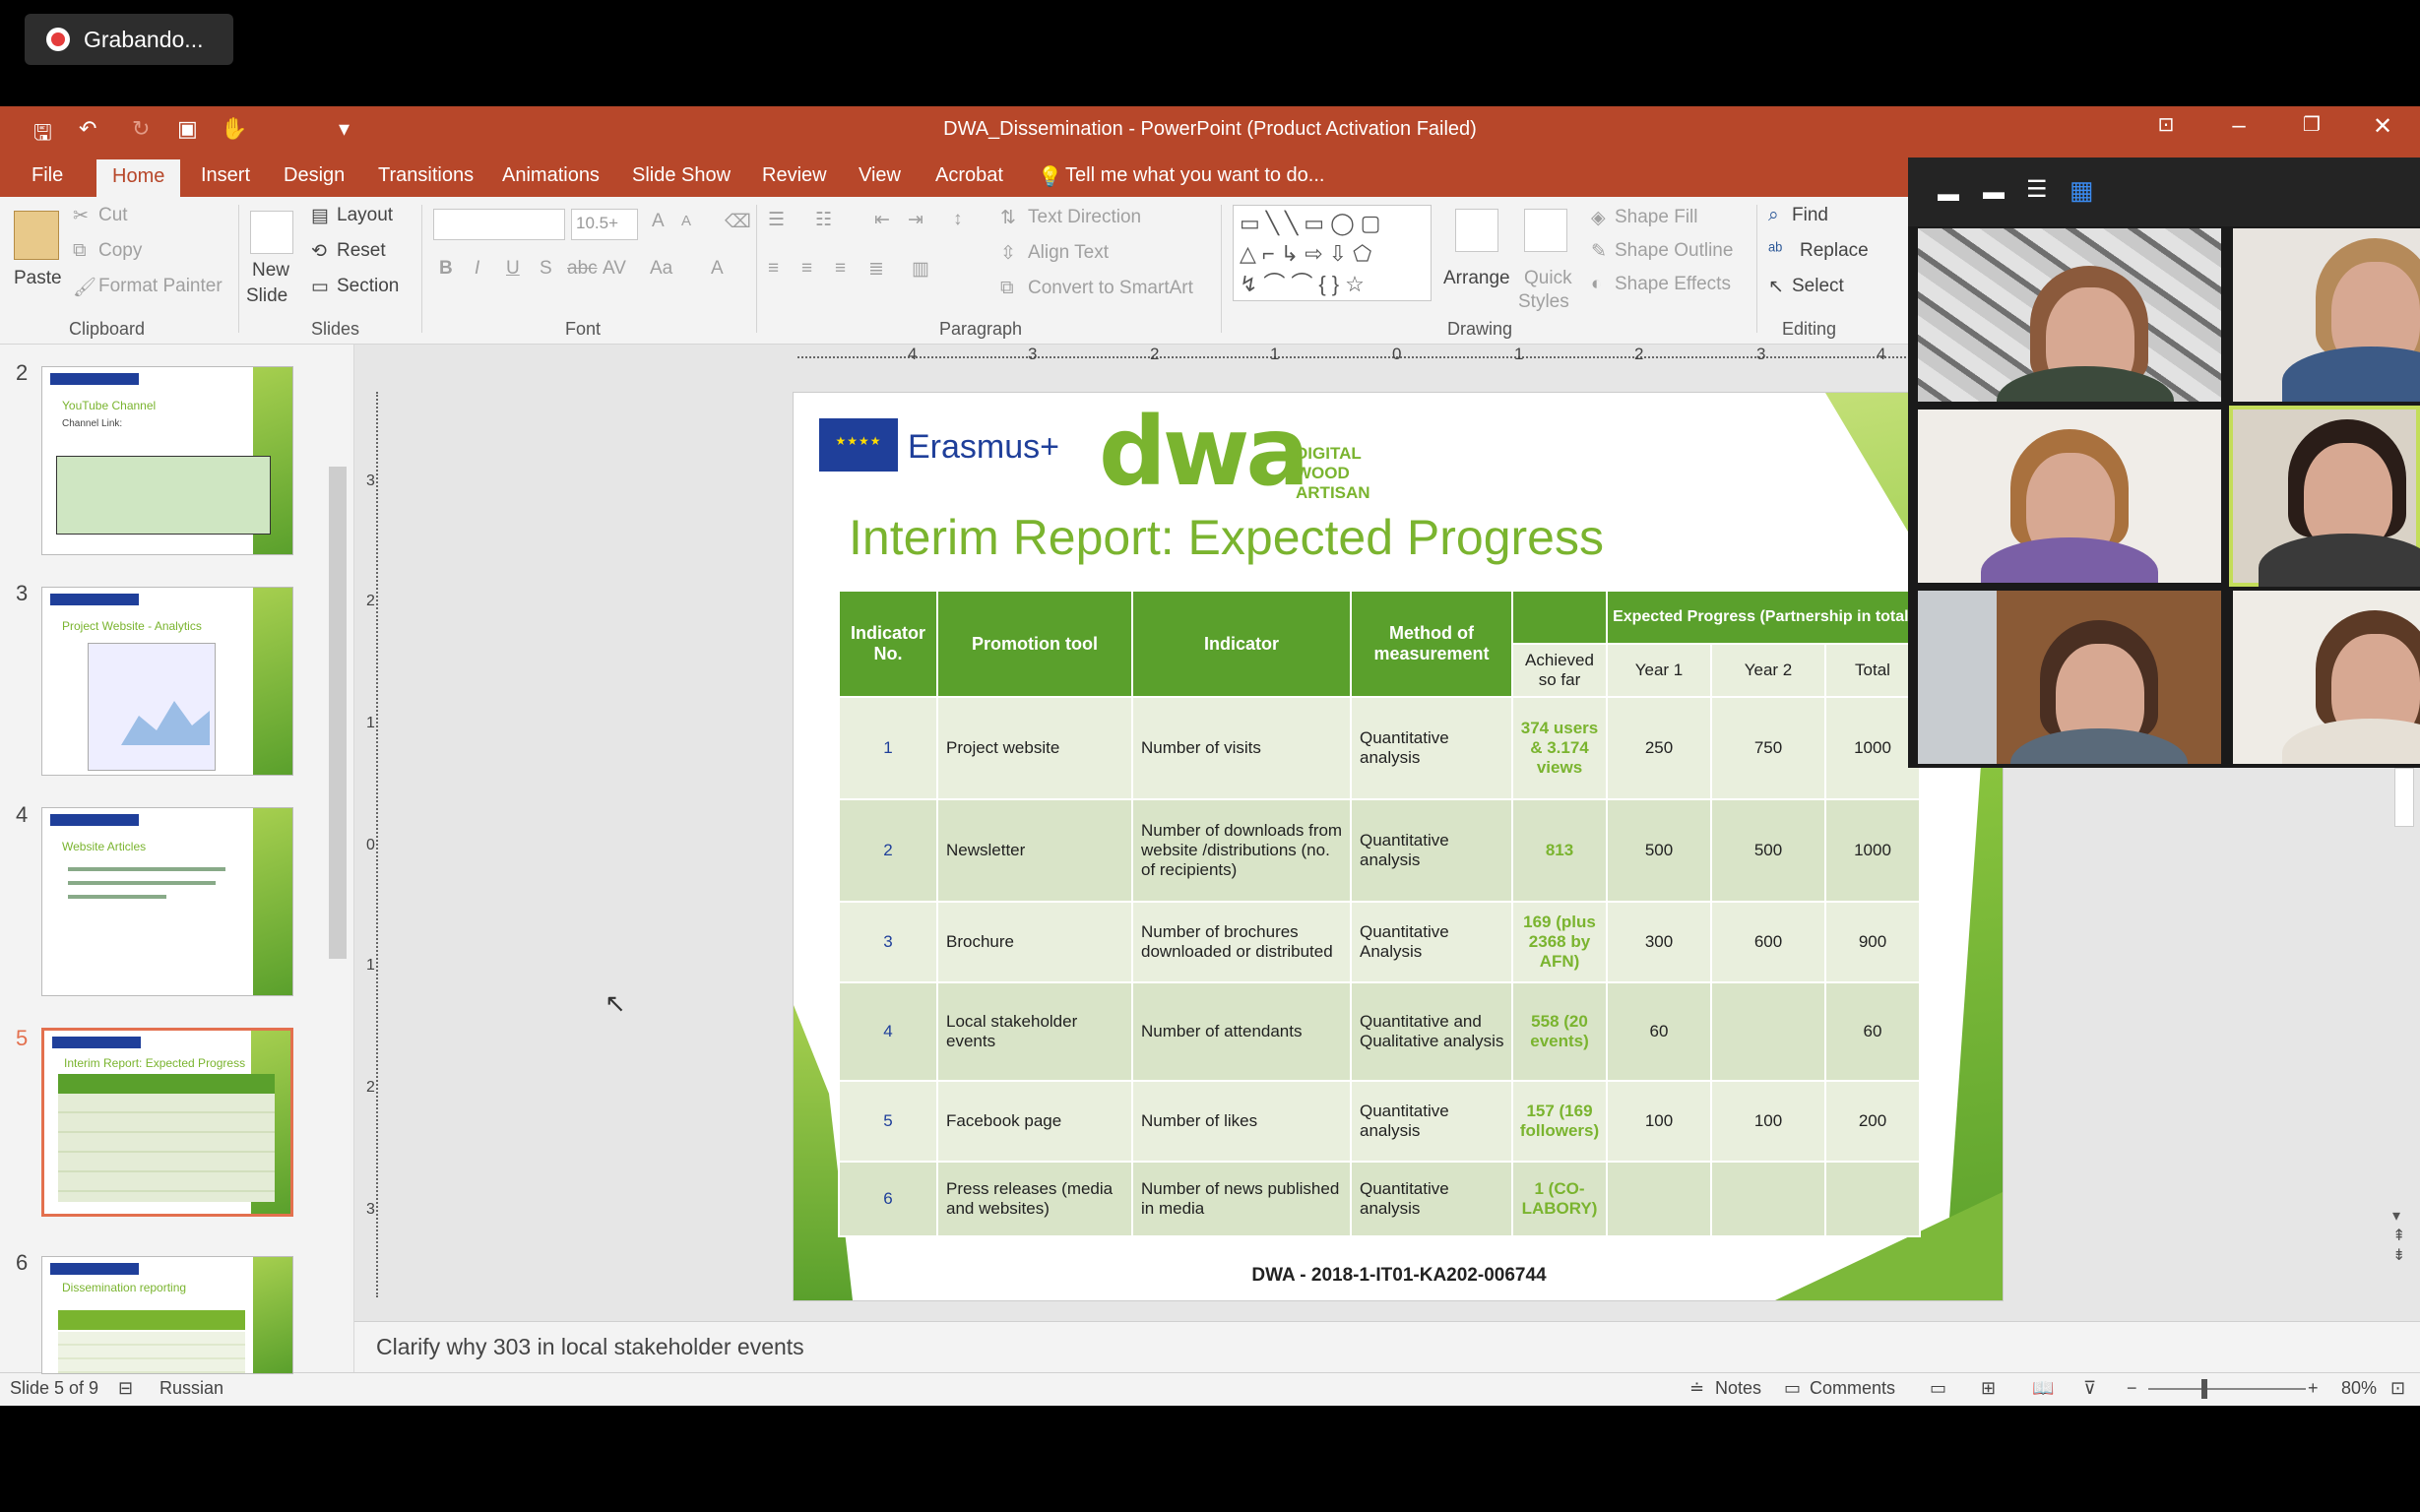 Image resolution: width=2420 pixels, height=1512 pixels. What do you see at coordinates (882, 220) in the screenshot?
I see `decrease-indent-icon: ⇤` at bounding box center [882, 220].